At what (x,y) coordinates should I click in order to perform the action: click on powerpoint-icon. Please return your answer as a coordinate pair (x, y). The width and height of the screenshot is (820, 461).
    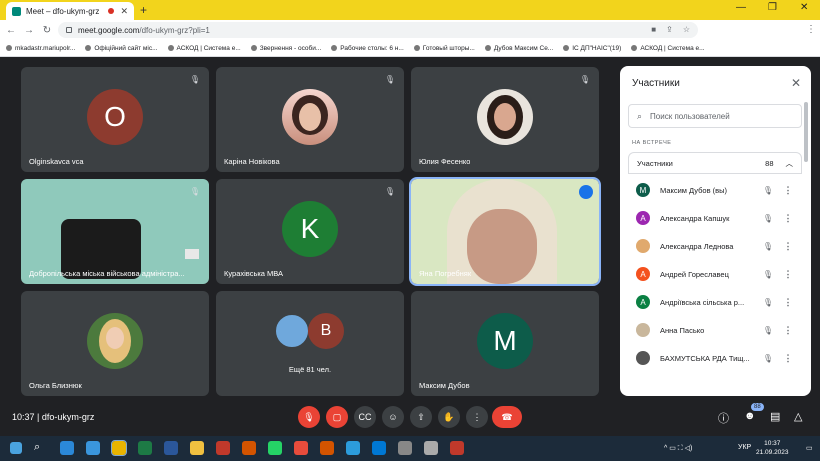
    Looking at the image, I should click on (327, 448).